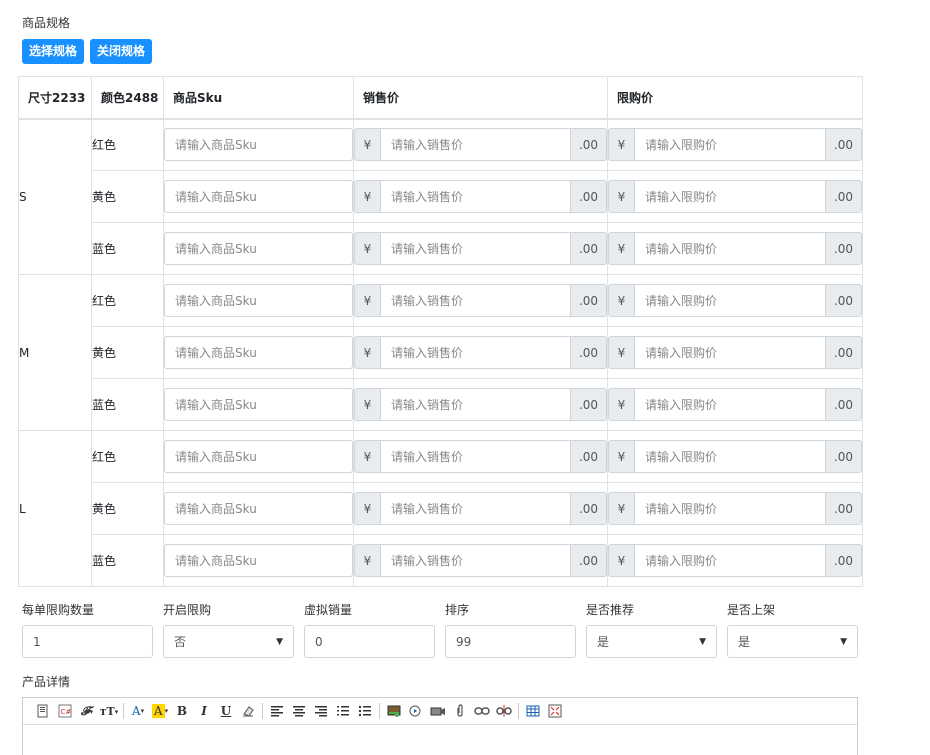 Image resolution: width=930 pixels, height=755 pixels. Describe the element at coordinates (460, 711) in the screenshot. I see `attachment-icon` at that location.